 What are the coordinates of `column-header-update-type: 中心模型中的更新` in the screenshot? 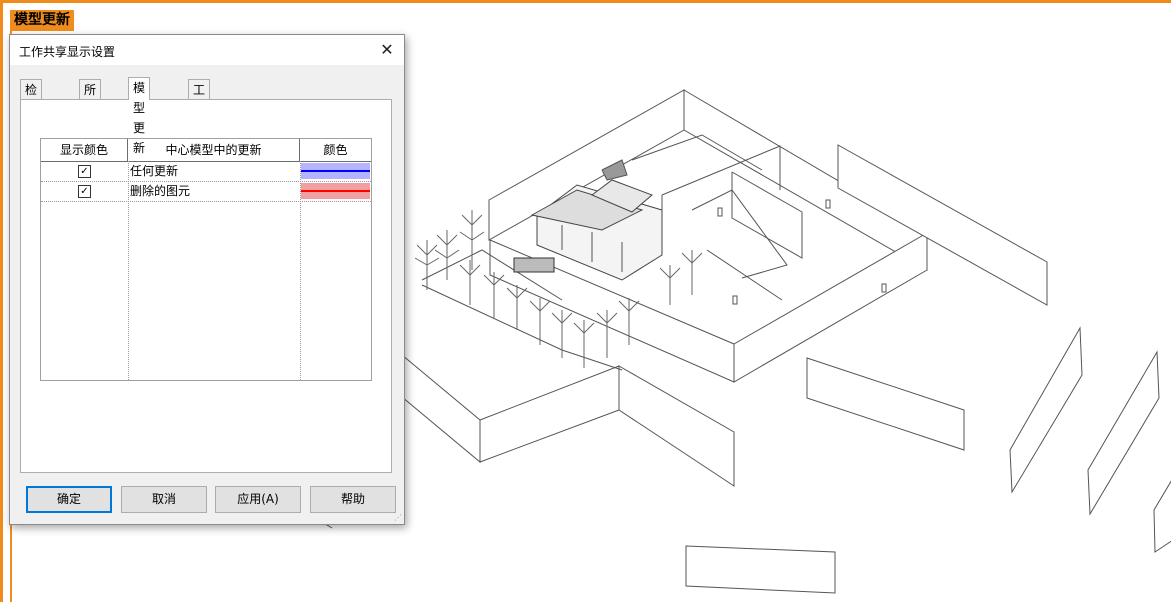 It's located at (214, 150).